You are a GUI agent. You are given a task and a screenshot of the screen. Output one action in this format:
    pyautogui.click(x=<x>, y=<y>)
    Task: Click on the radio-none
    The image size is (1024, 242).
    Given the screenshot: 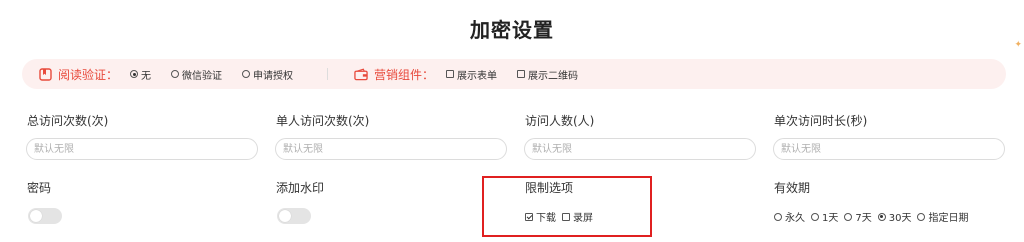 What is the action you would take?
    pyautogui.click(x=134, y=74)
    